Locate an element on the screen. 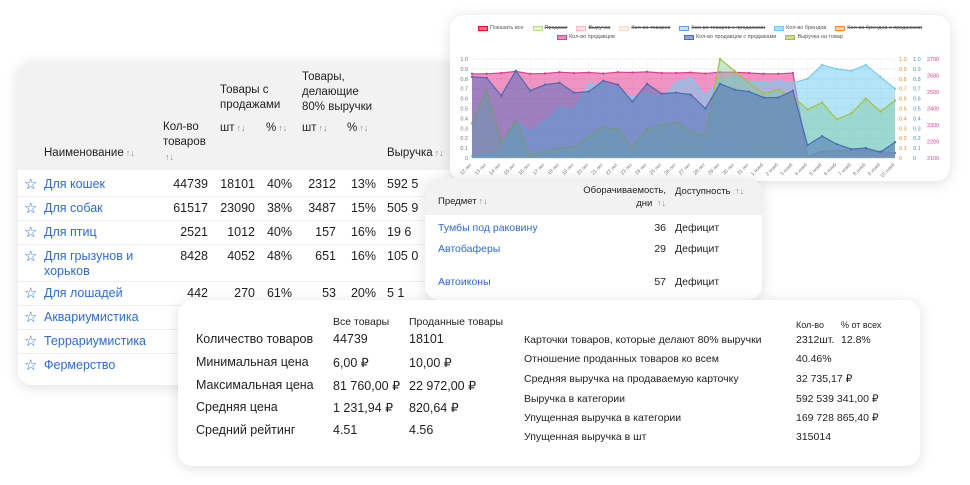 The width and height of the screenshot is (970, 485). cell-top-pct: 13% is located at coordinates (363, 184).